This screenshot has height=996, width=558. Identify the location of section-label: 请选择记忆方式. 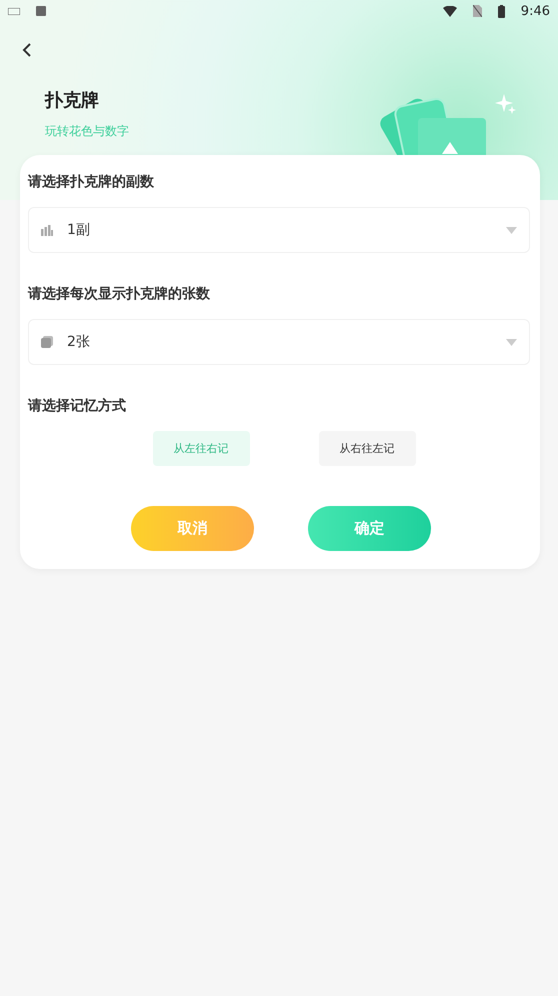
(77, 406).